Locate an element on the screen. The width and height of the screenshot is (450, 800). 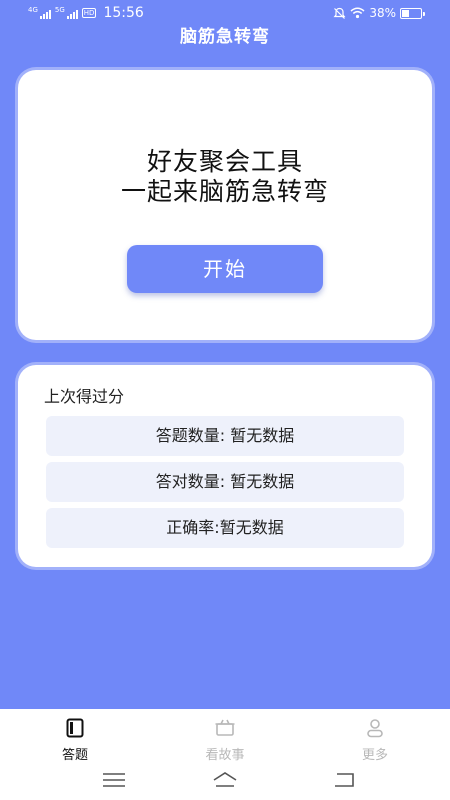
system-nav-bar is located at coordinates (225, 781).